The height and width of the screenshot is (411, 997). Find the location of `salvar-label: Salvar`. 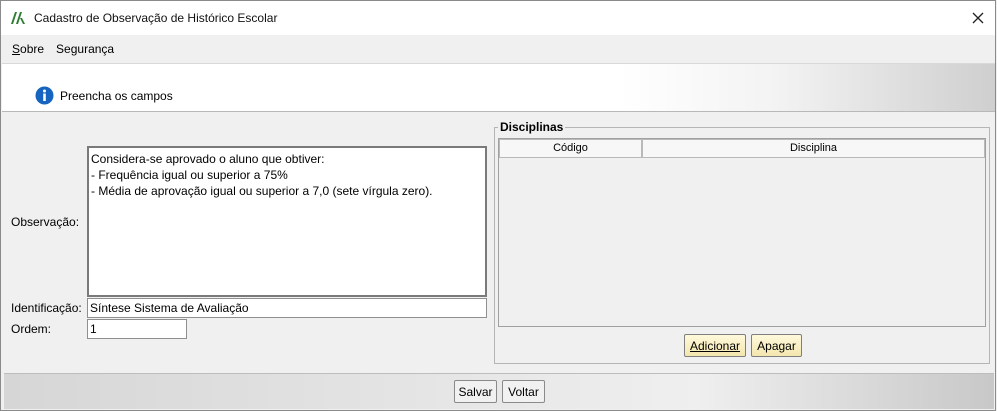

salvar-label: Salvar is located at coordinates (475, 391).